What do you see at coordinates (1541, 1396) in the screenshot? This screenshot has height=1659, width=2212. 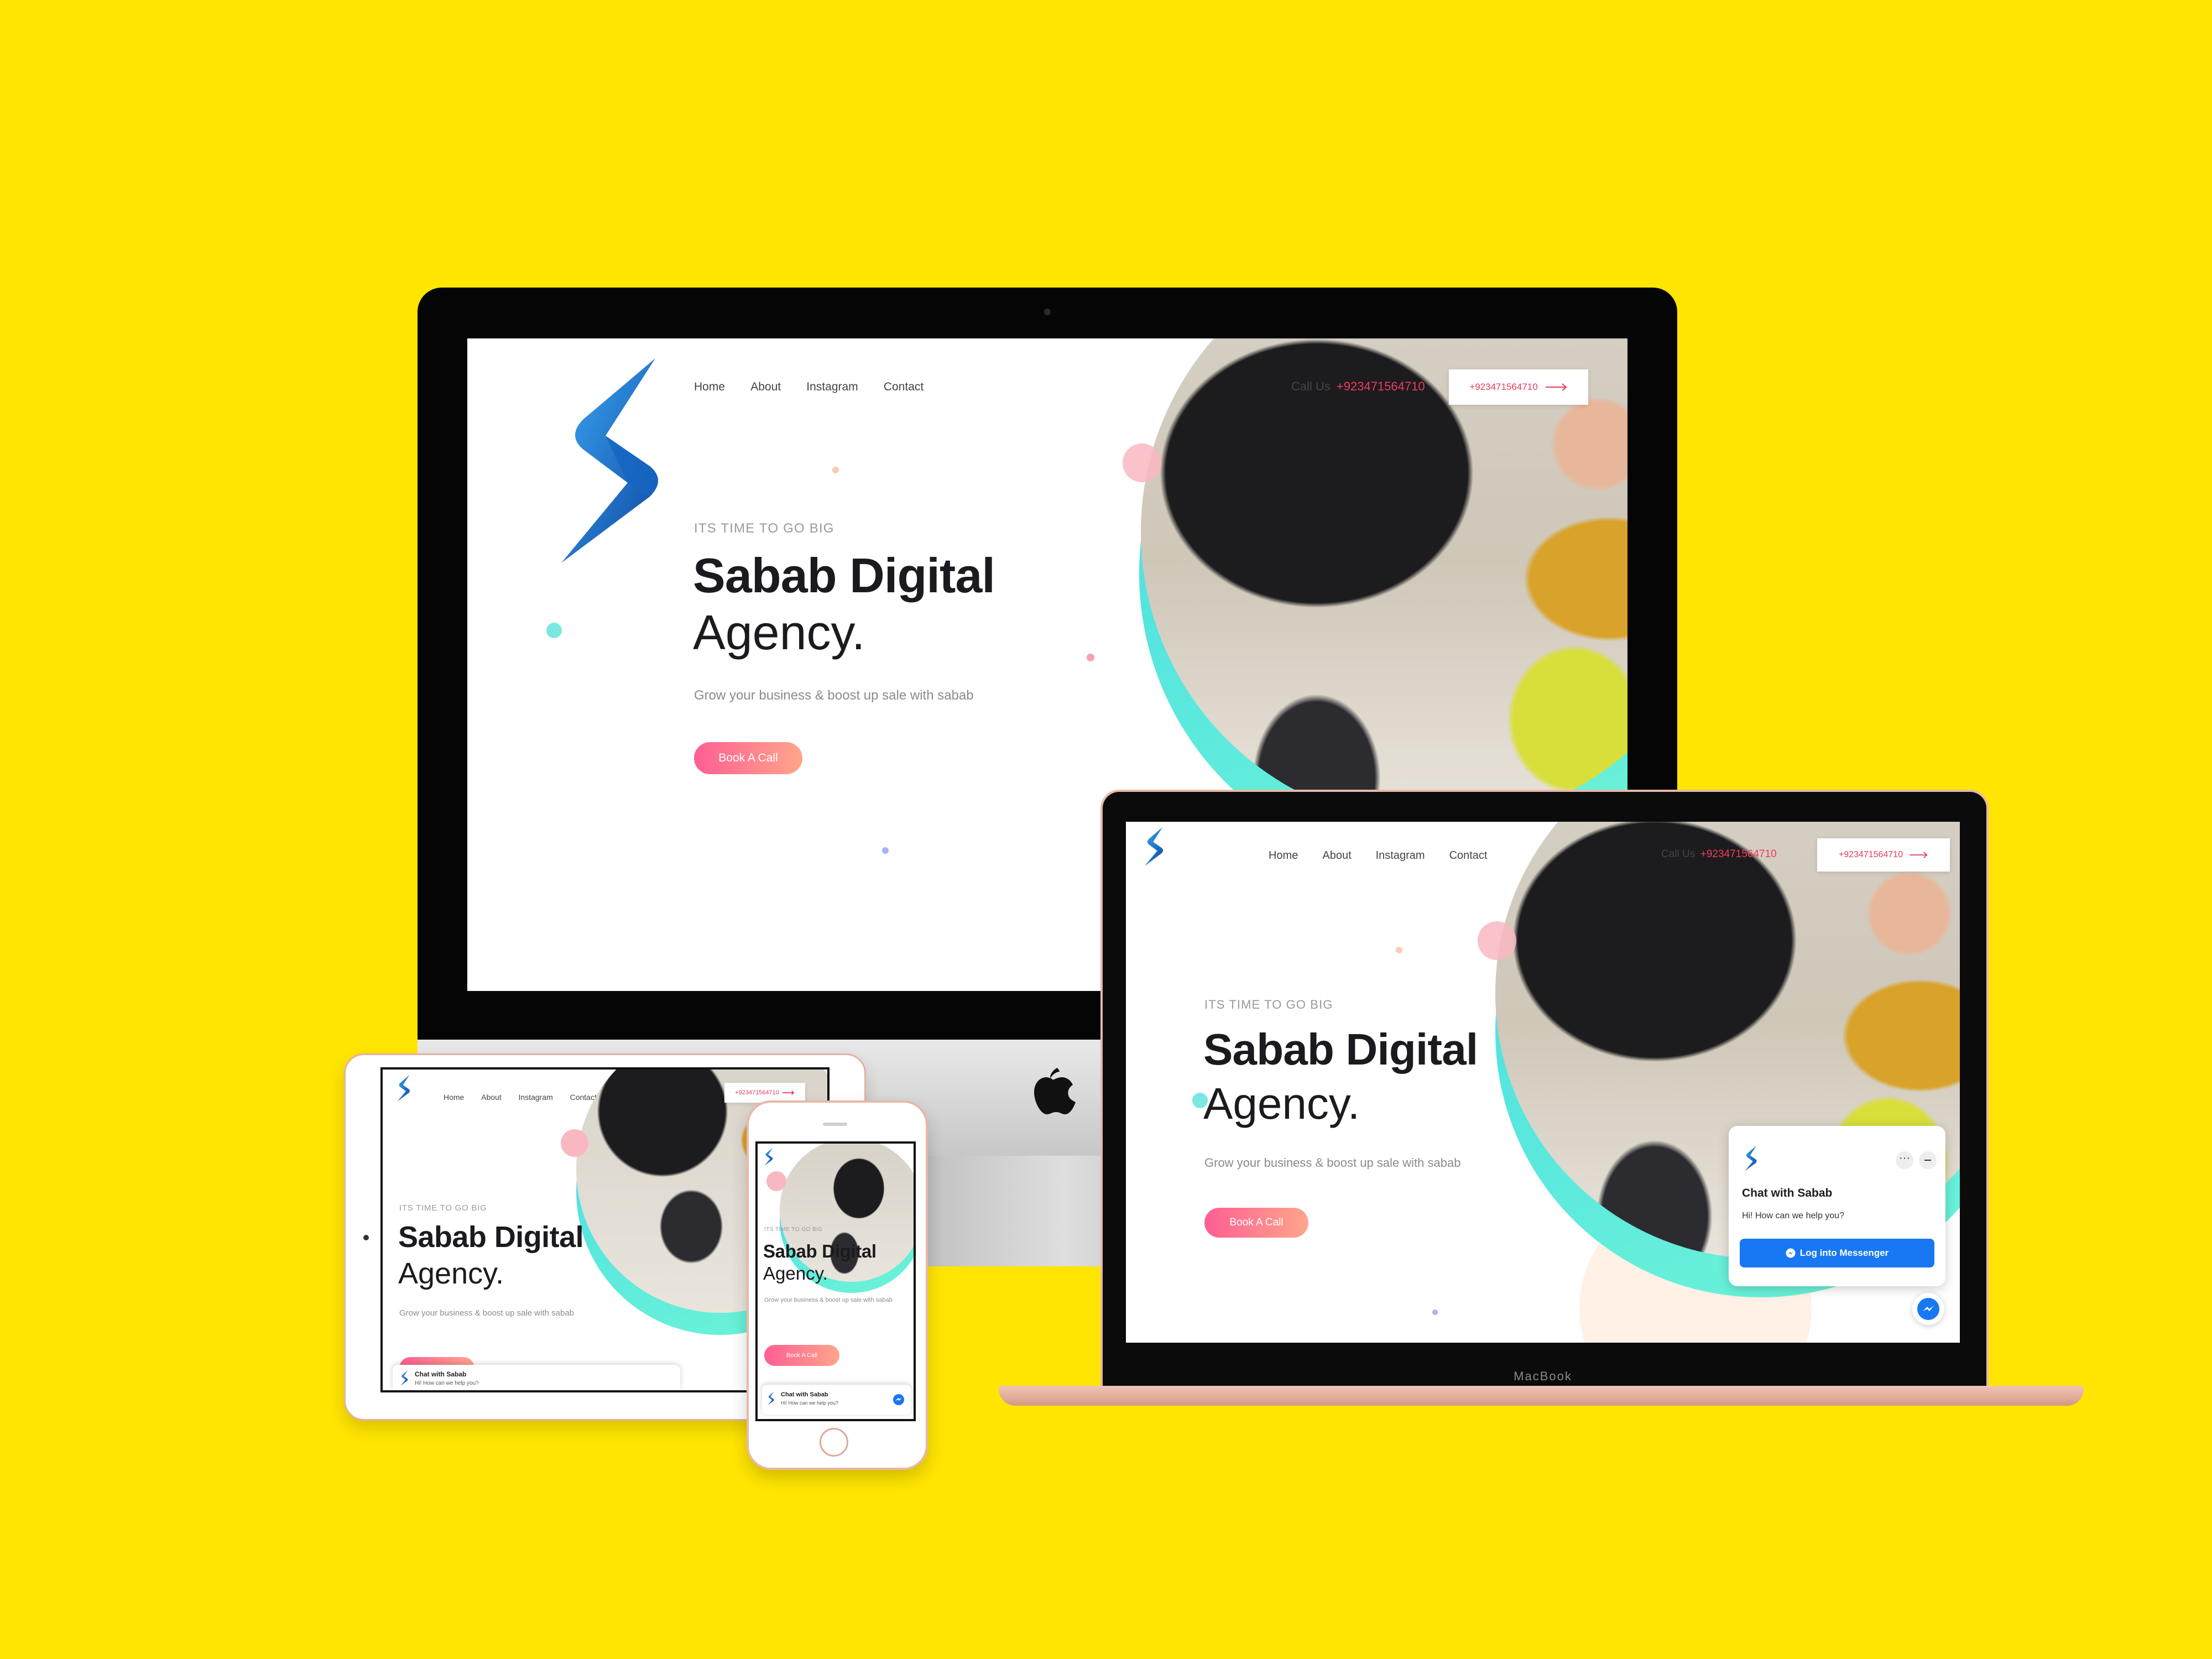 I see `macbook-base` at bounding box center [1541, 1396].